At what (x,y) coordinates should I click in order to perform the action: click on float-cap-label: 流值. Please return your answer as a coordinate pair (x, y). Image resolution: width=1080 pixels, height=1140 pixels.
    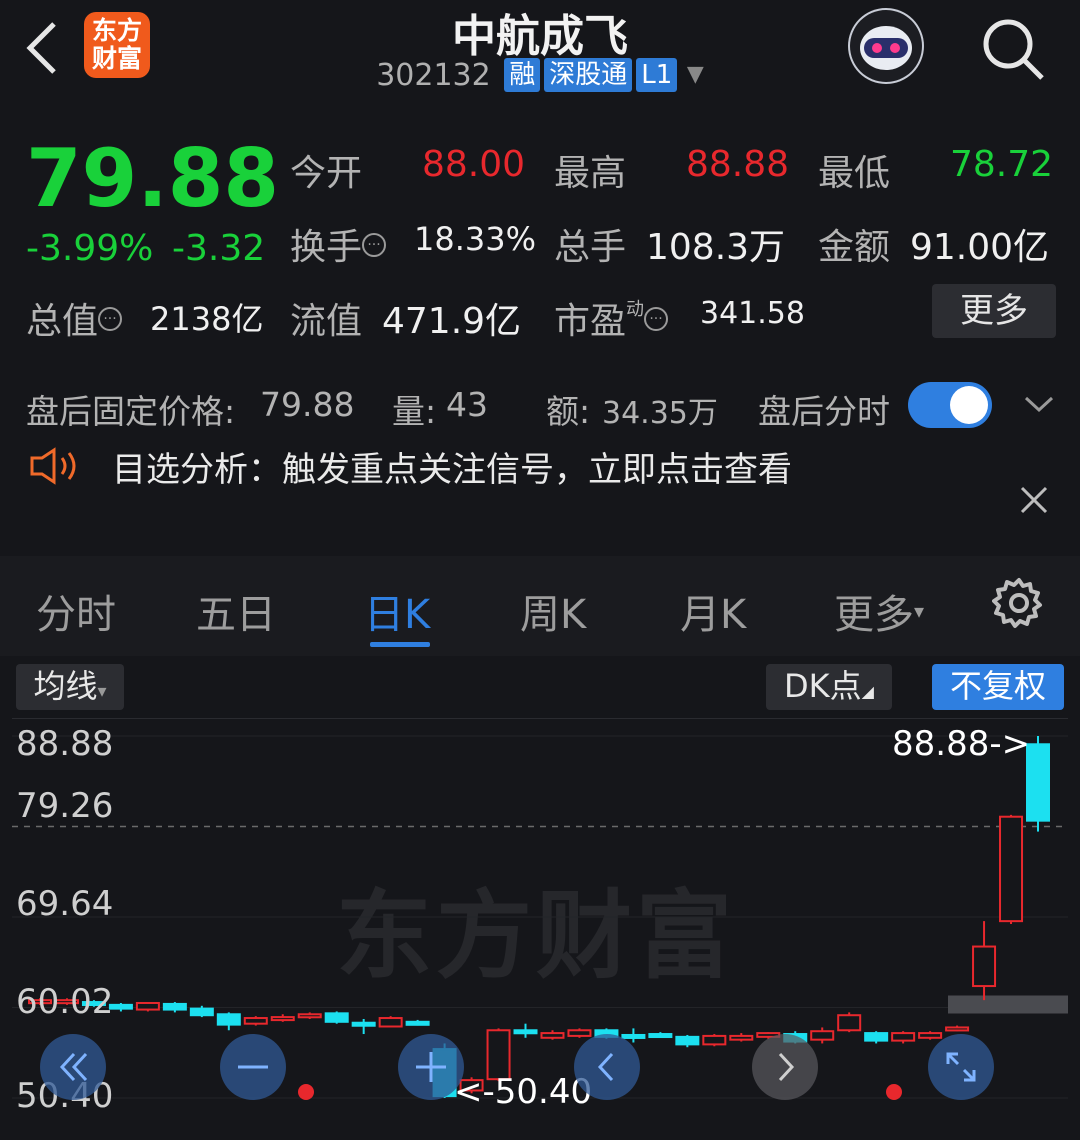
    Looking at the image, I should click on (326, 321).